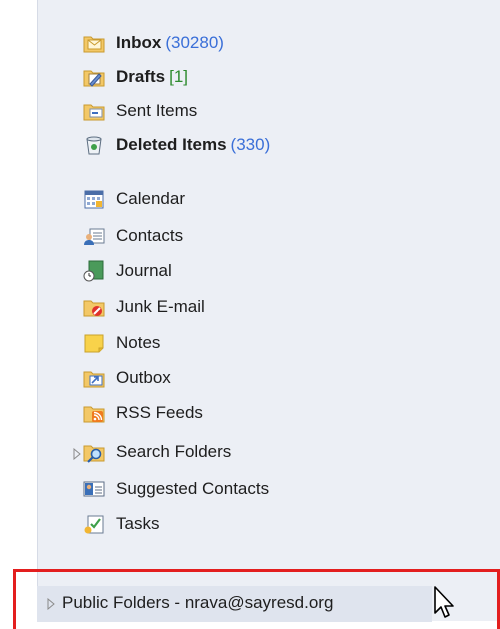 The height and width of the screenshot is (629, 500). What do you see at coordinates (94, 489) in the screenshot?
I see `suggested-contacts-icon` at bounding box center [94, 489].